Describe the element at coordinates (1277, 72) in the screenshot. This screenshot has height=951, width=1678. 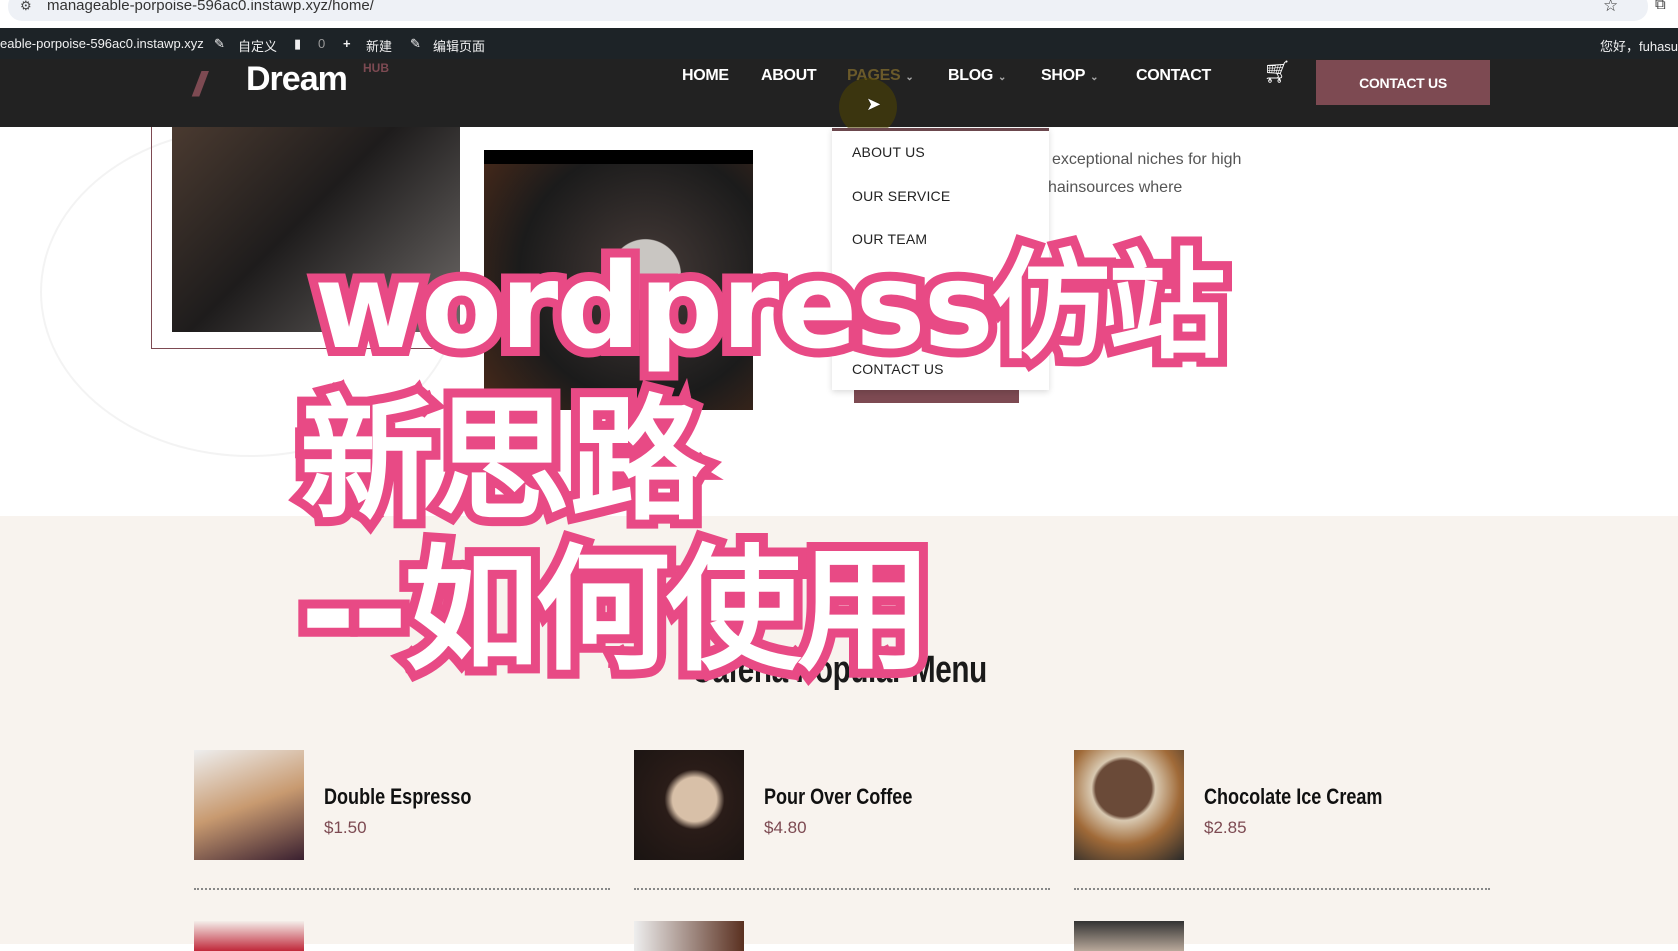
I see `cart-icon: 🛒︎` at that location.